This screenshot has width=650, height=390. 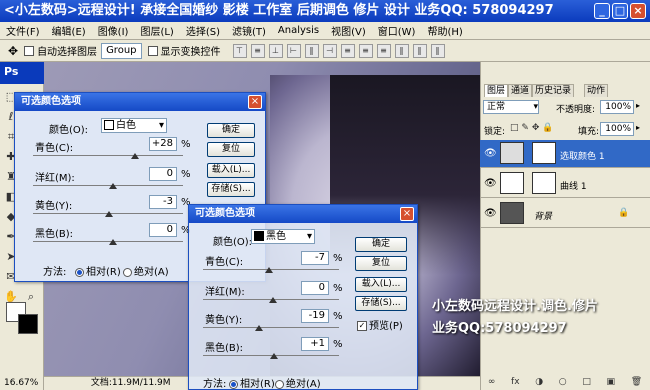 What do you see at coordinates (151, 272) in the screenshot?
I see `dialog-1-absolute-label: 绝对(A)` at bounding box center [151, 272].